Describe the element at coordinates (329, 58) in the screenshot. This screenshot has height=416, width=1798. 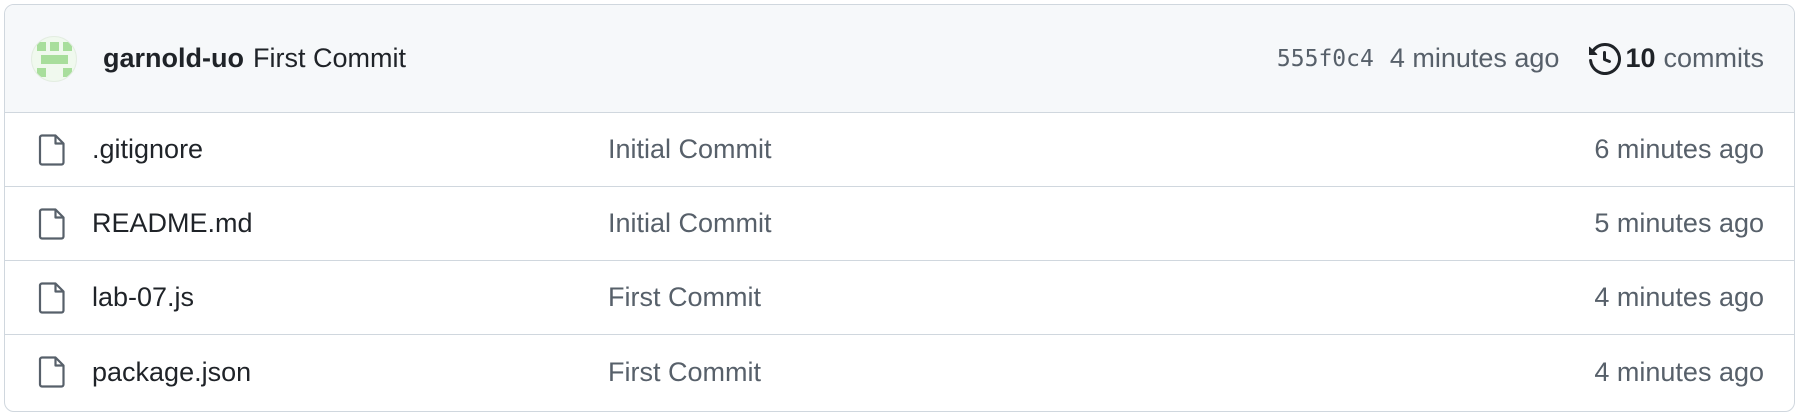
I see `latest-commit-message: First Commit` at that location.